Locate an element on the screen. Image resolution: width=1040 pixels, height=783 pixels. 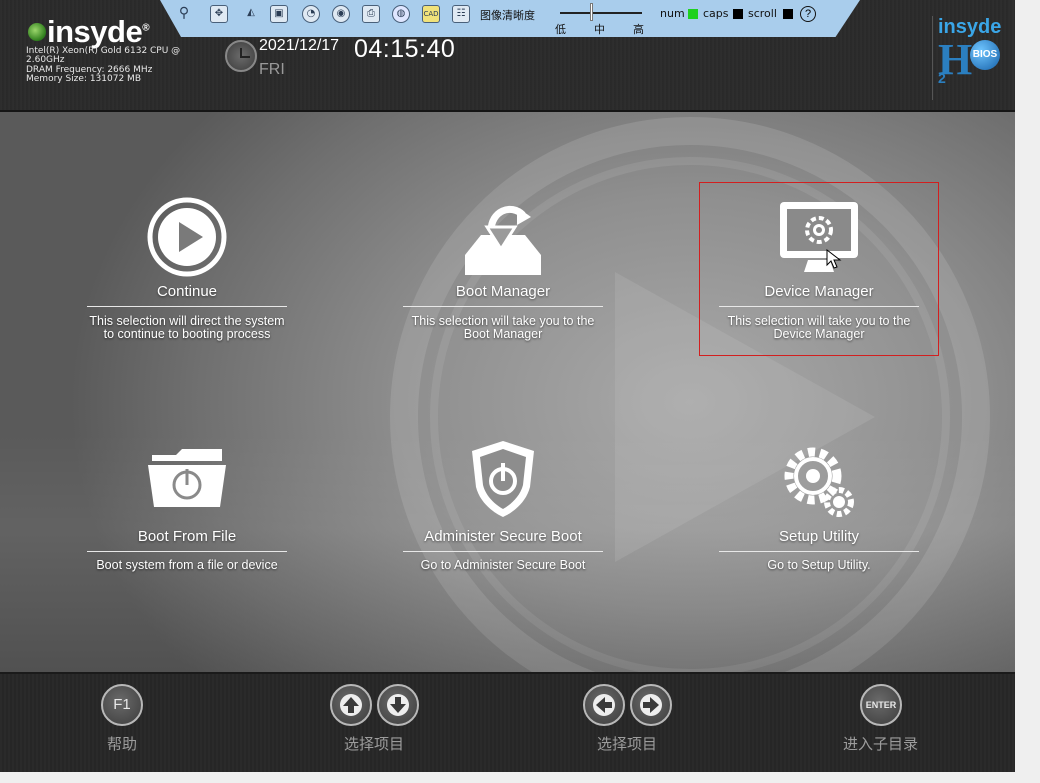
scroll-label: scroll is located at coordinates (762, 13).